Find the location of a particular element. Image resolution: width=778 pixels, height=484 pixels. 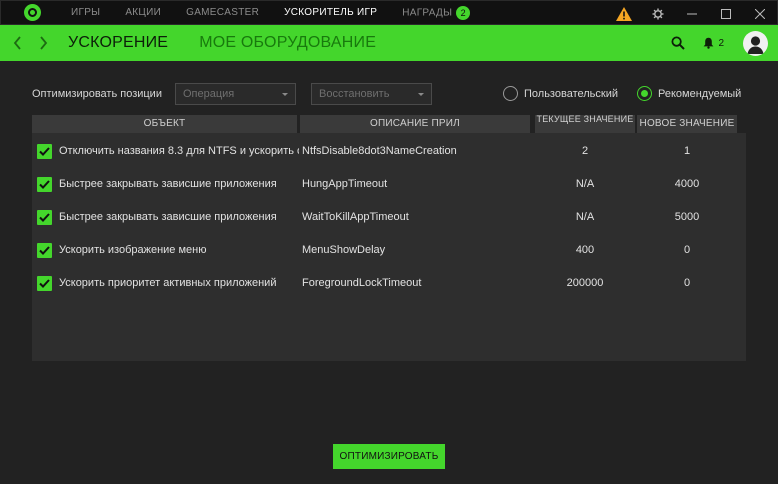

header-object: ОБЪЕКТ is located at coordinates (164, 124).